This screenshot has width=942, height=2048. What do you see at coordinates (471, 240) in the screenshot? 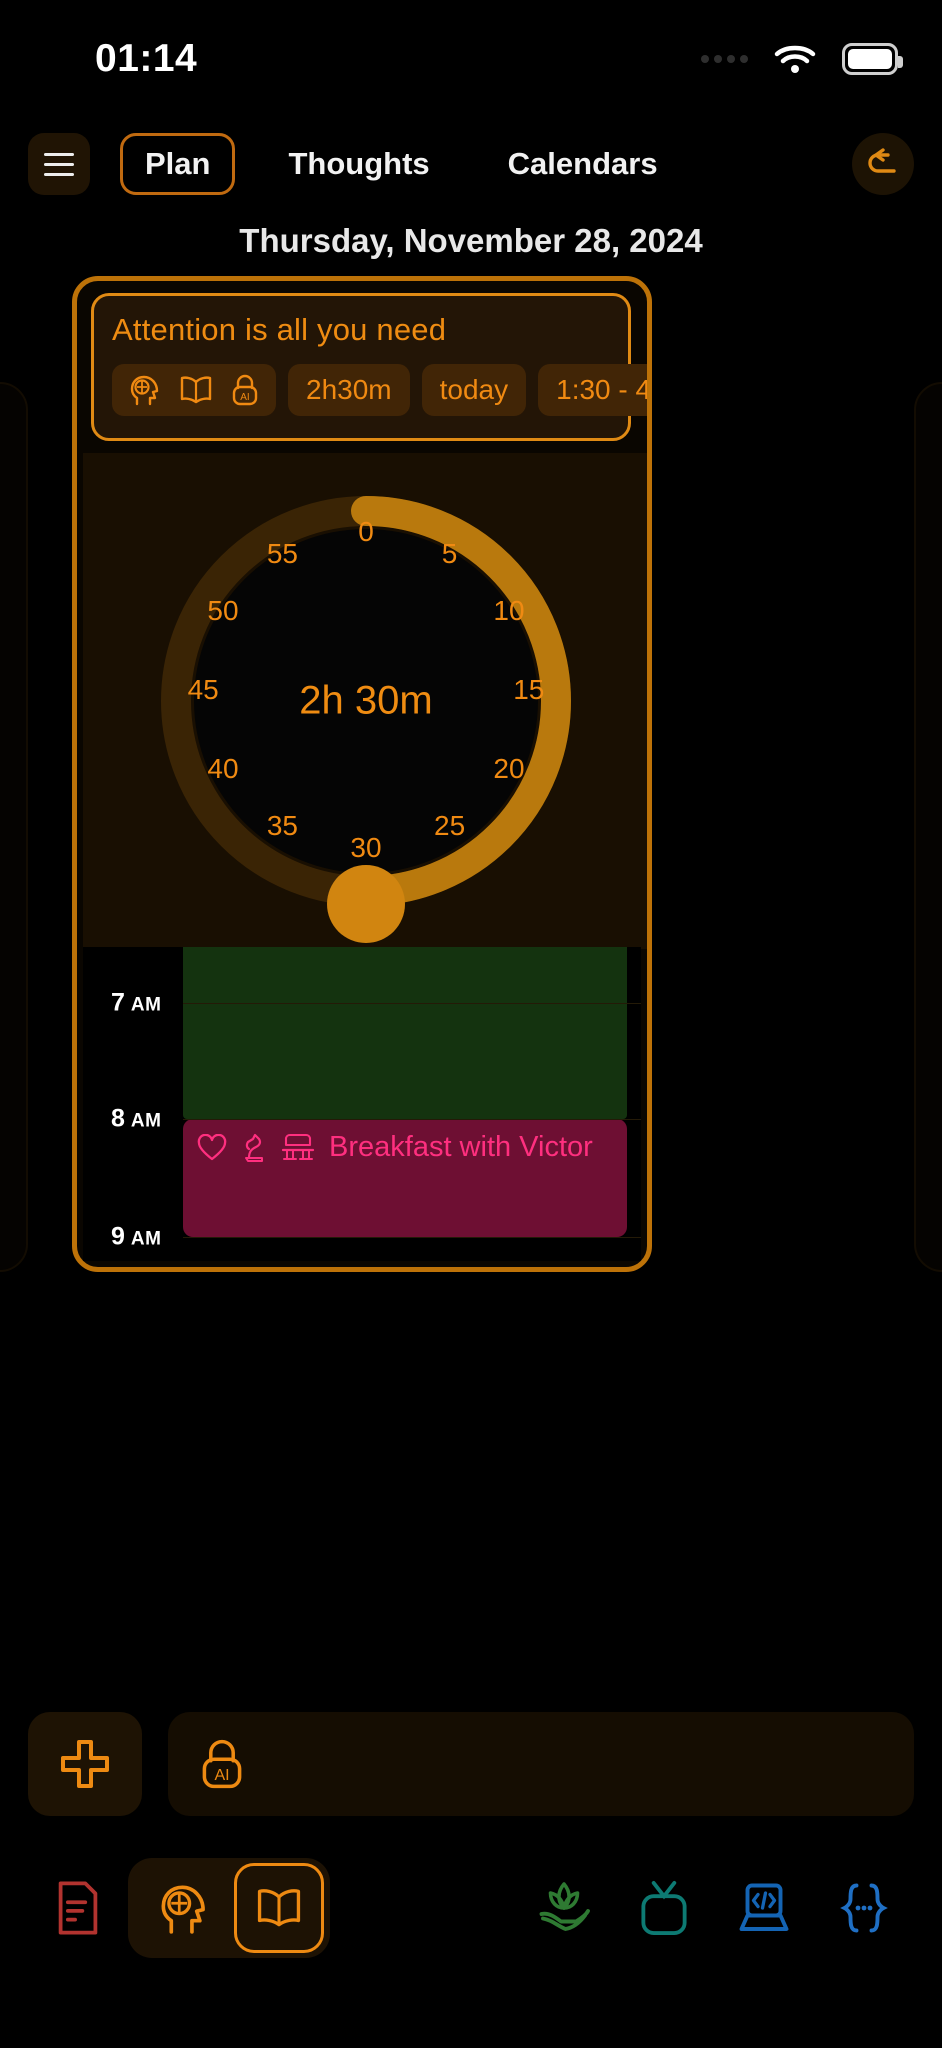
I see `page-title: Thursday, November 28, 2024` at bounding box center [471, 240].